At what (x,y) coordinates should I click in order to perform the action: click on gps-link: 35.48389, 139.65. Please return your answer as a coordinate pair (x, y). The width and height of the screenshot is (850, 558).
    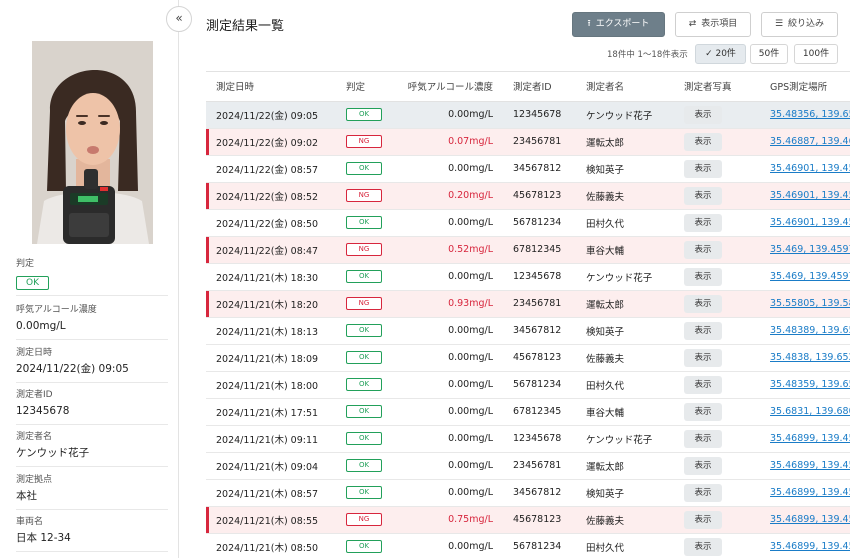
    Looking at the image, I should click on (810, 330).